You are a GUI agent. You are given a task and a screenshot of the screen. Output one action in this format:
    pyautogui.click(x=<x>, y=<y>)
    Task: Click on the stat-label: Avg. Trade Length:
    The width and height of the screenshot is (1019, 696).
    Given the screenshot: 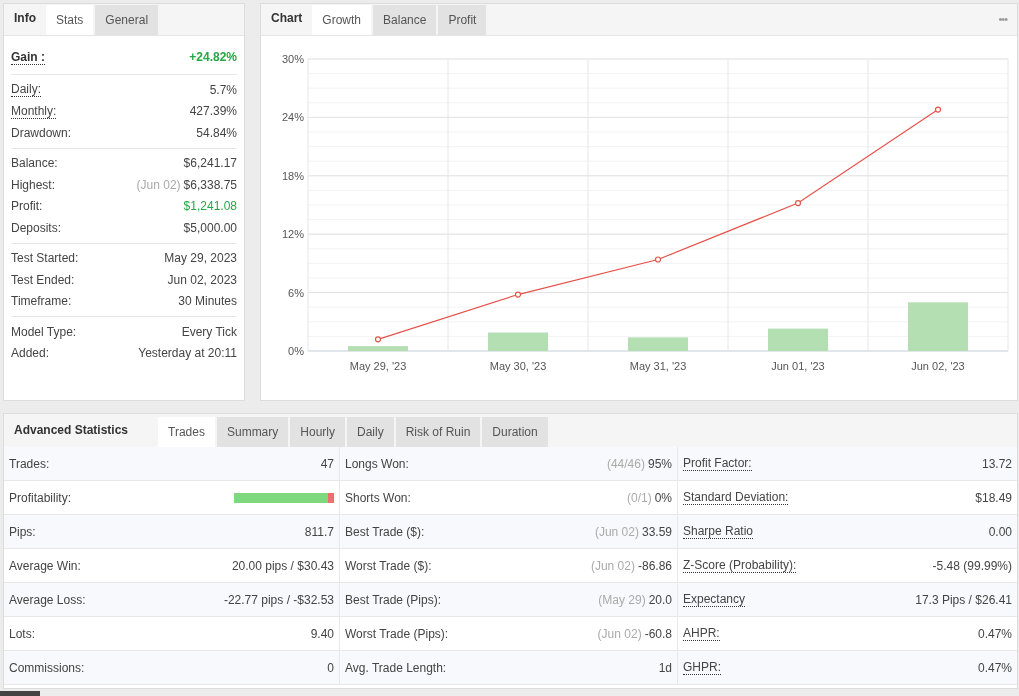 What is the action you would take?
    pyautogui.click(x=396, y=668)
    